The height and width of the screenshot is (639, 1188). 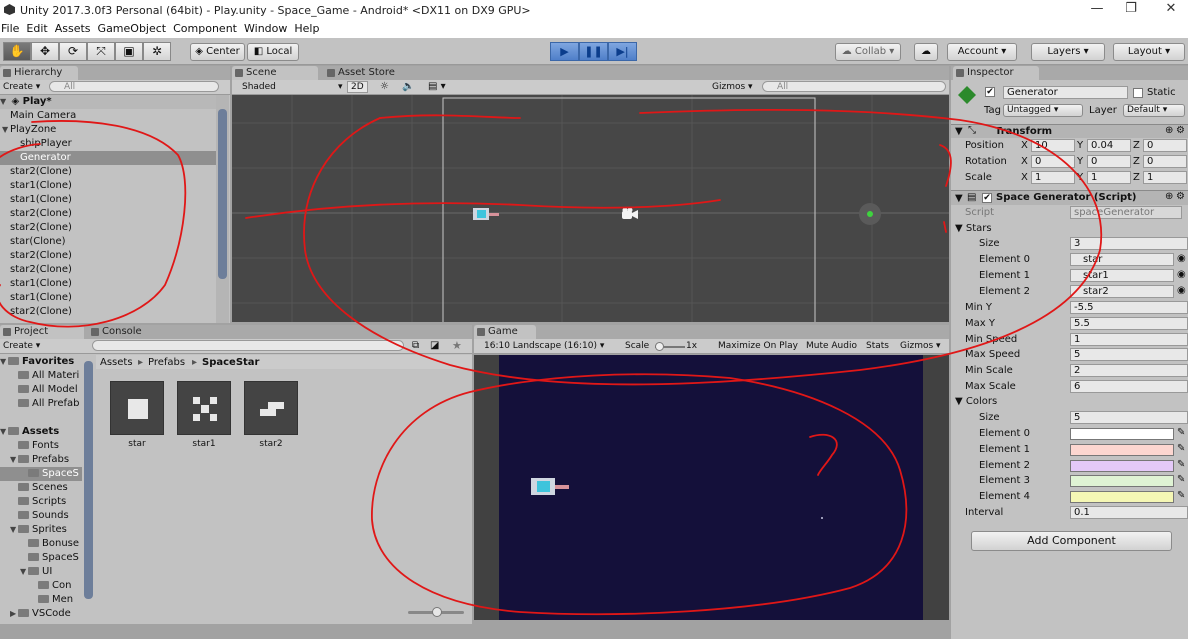 I want to click on scale-tool-icon: ⤧, so click(x=101, y=51).